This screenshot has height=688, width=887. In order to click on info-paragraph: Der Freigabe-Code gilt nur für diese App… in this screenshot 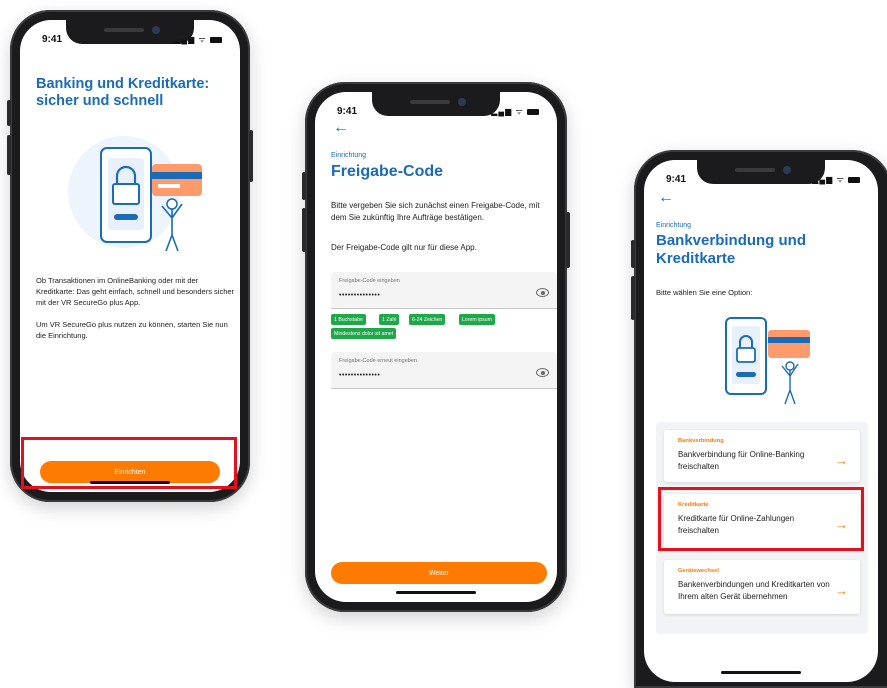, I will do `click(404, 247)`.